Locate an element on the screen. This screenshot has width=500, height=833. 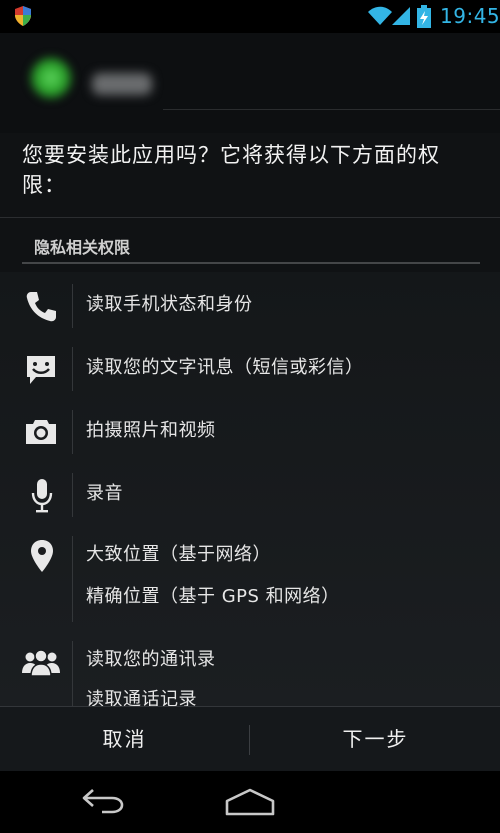
shield-icon is located at coordinates (23, 16).